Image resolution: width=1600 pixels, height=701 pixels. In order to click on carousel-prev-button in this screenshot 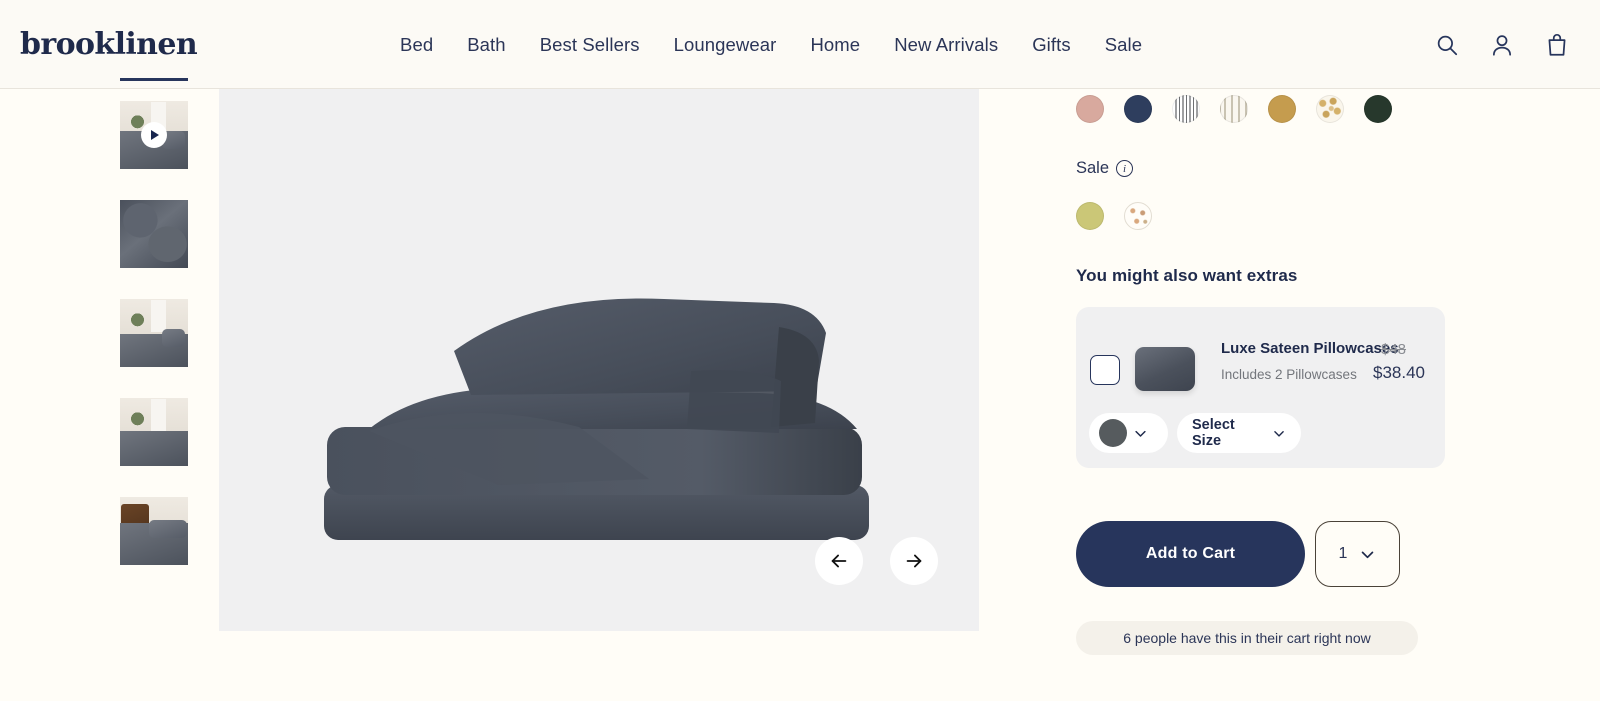, I will do `click(839, 561)`.